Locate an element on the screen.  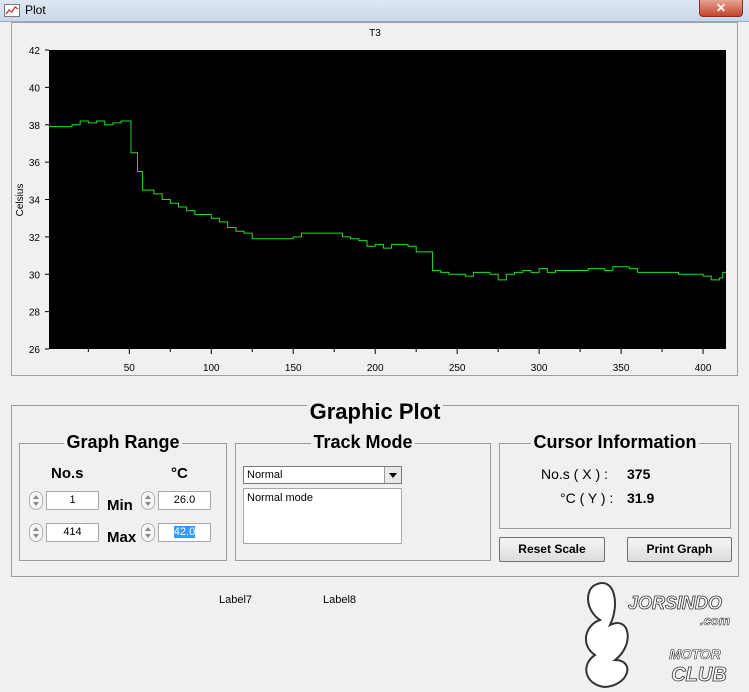
x-tick-label: 400 is located at coordinates (703, 368).